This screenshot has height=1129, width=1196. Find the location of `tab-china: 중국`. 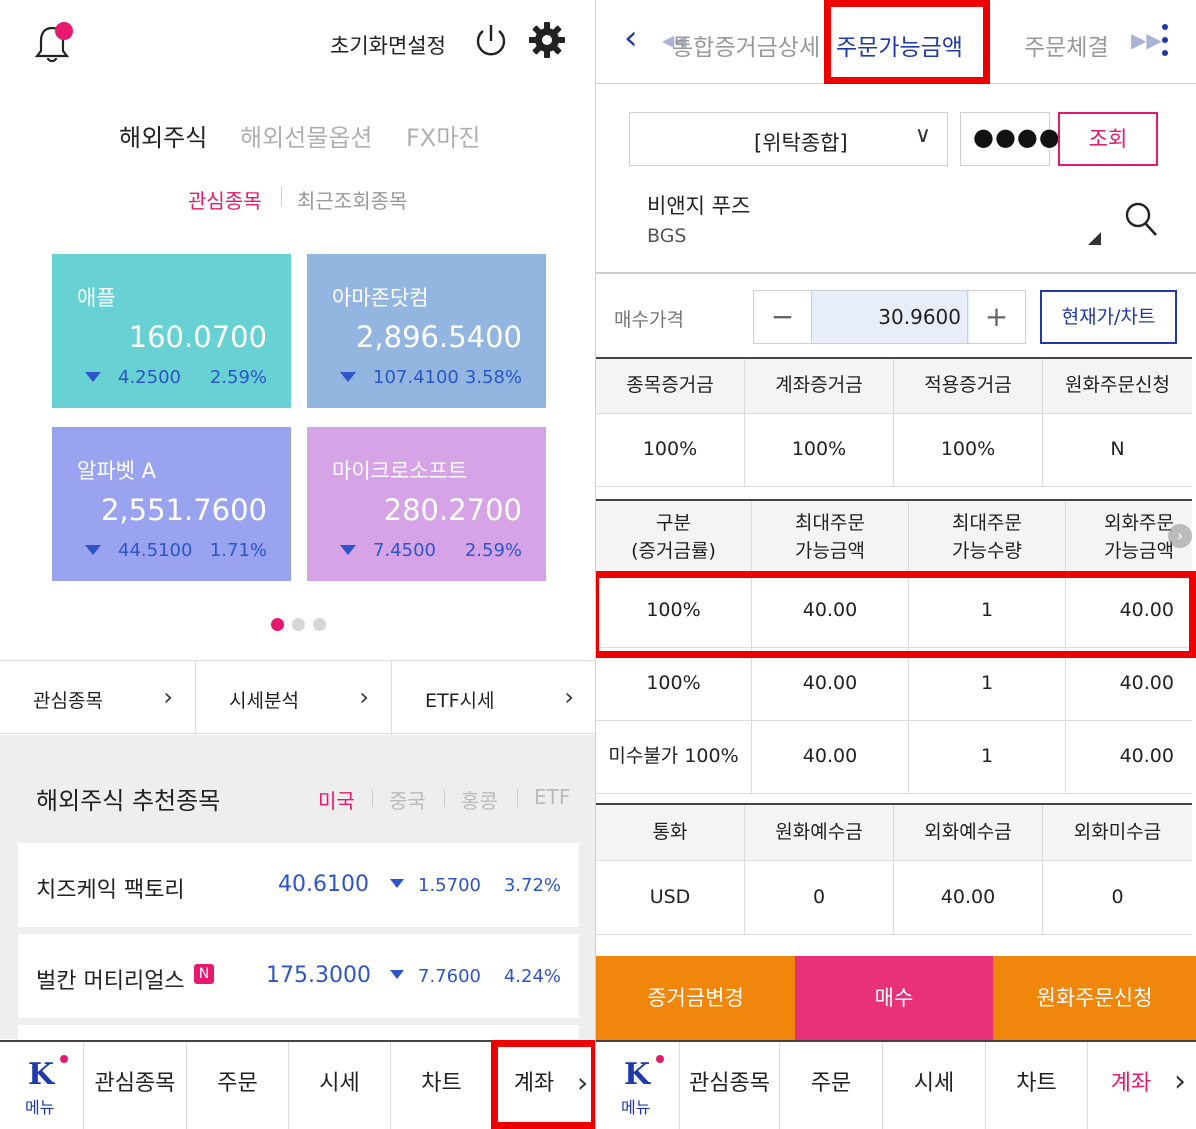

tab-china: 중국 is located at coordinates (407, 799).